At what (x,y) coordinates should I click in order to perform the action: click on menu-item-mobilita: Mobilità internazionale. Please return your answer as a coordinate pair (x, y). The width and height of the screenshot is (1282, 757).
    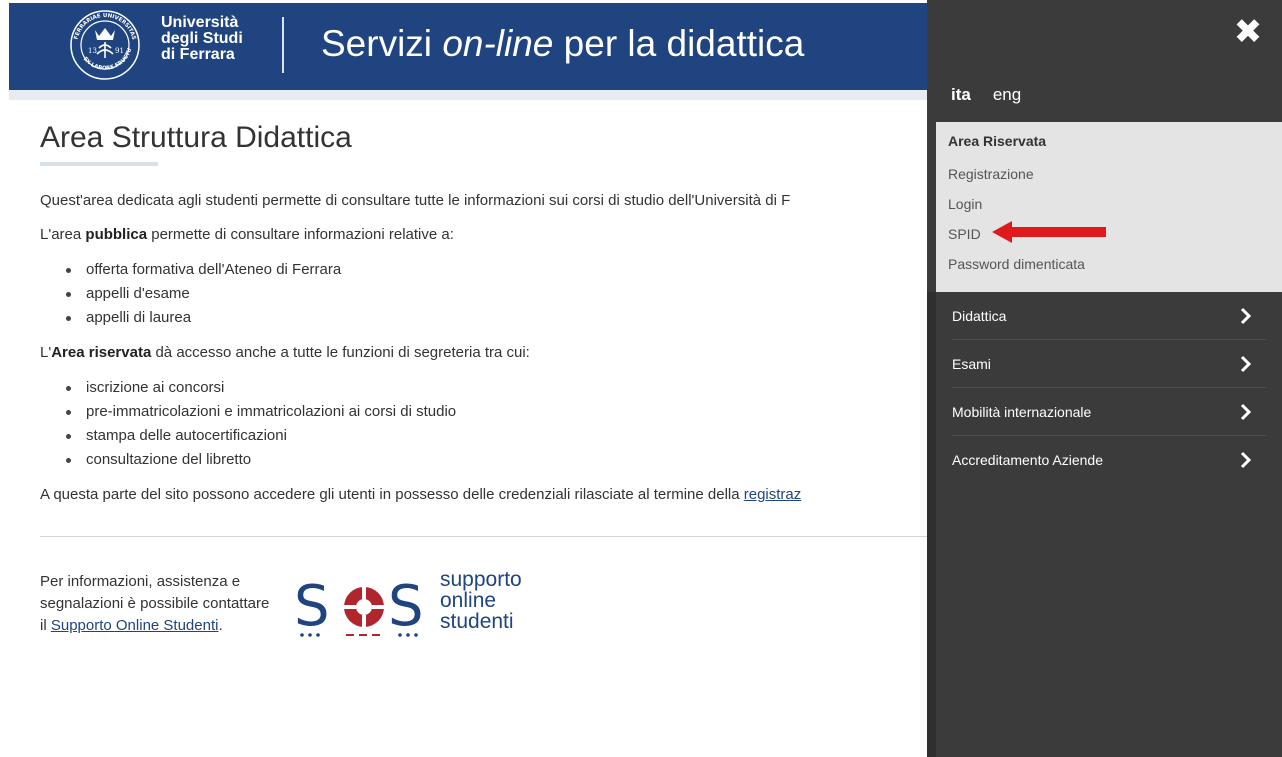
    Looking at the image, I should click on (1109, 412).